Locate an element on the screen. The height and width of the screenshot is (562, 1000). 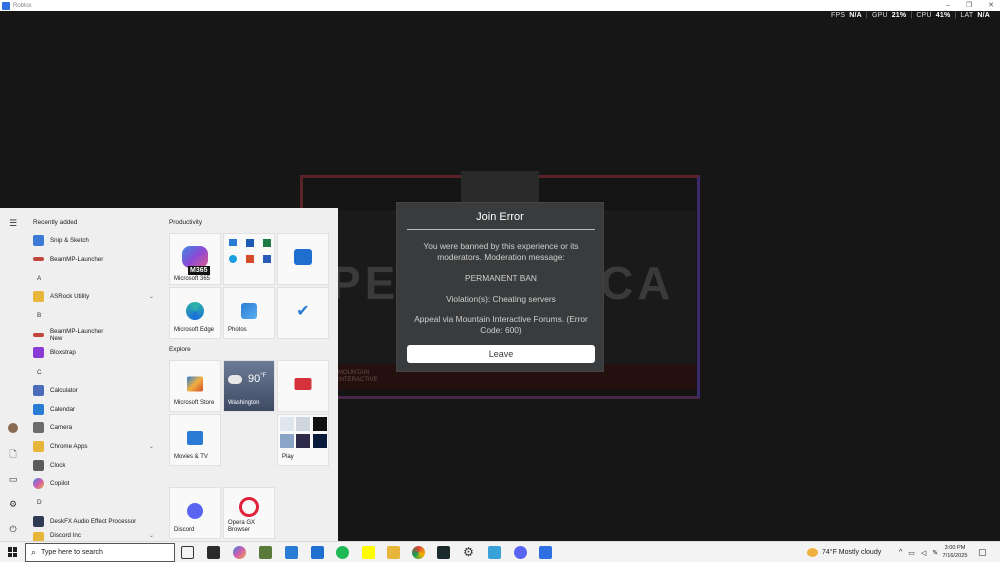
notifications-icon: ▢ is located at coordinates (982, 552).